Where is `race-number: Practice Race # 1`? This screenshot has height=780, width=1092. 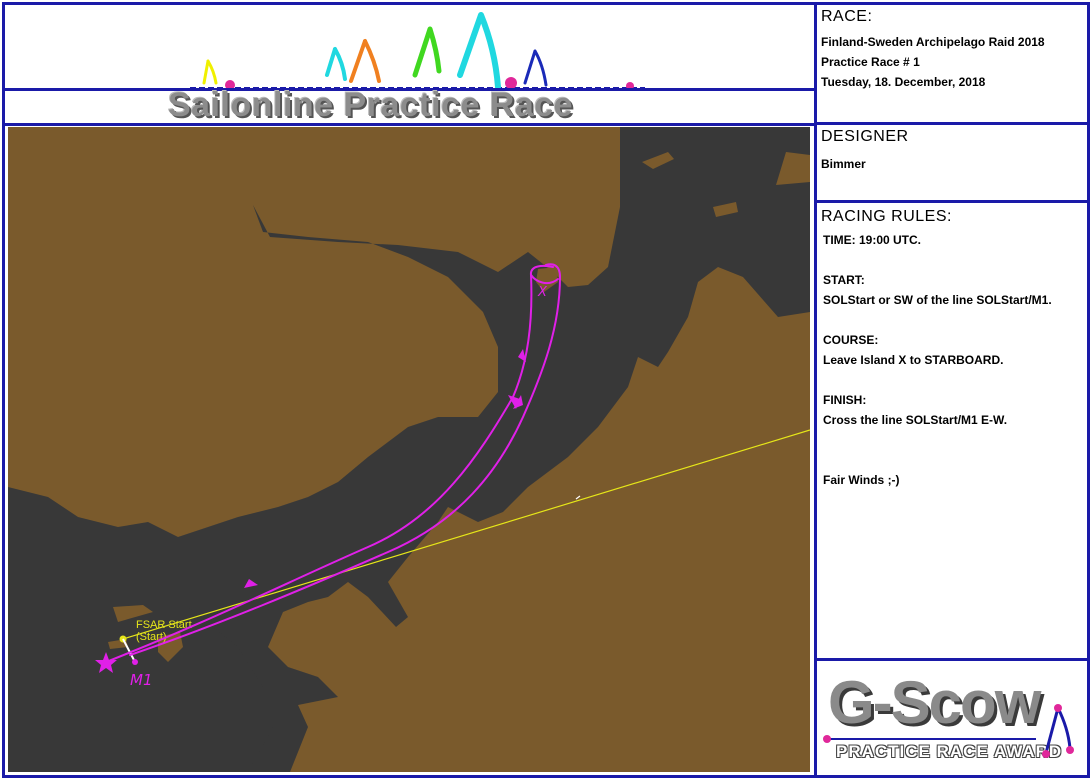
race-number: Practice Race # 1 is located at coordinates (870, 62).